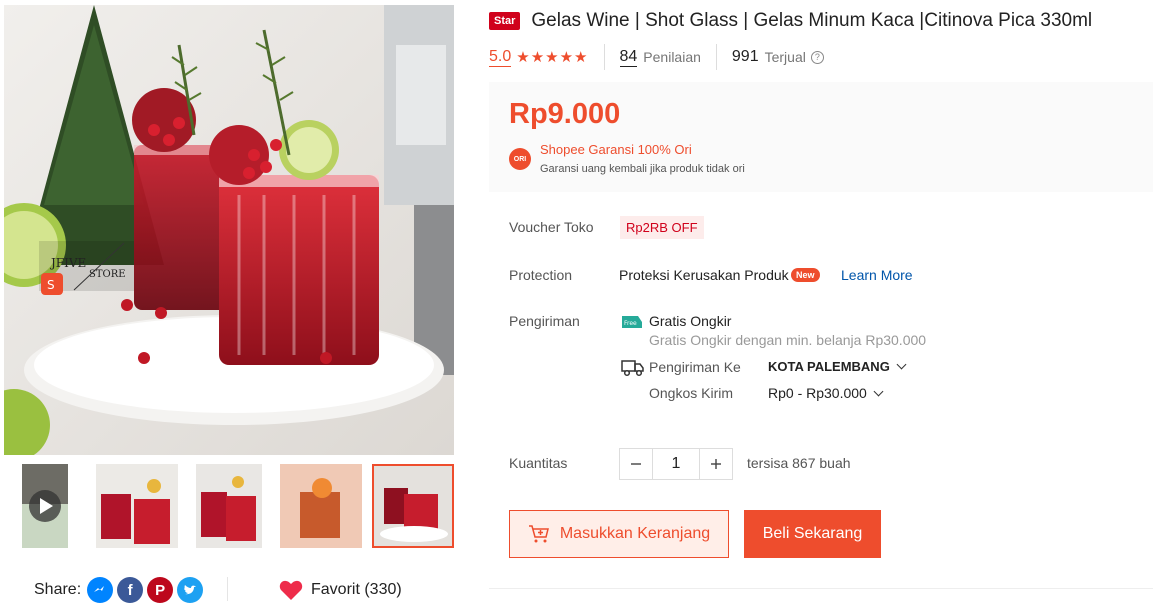  What do you see at coordinates (51, 285) in the screenshot?
I see `shopee-bag-icon: S` at bounding box center [51, 285].